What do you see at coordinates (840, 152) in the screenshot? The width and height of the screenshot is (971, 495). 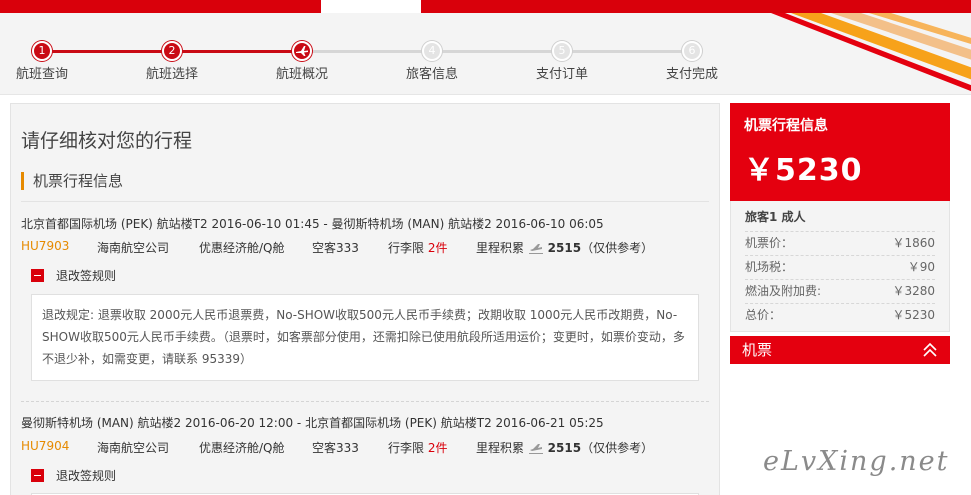 I see `price-summary-header: 机票行程信息 ￥5230` at bounding box center [840, 152].